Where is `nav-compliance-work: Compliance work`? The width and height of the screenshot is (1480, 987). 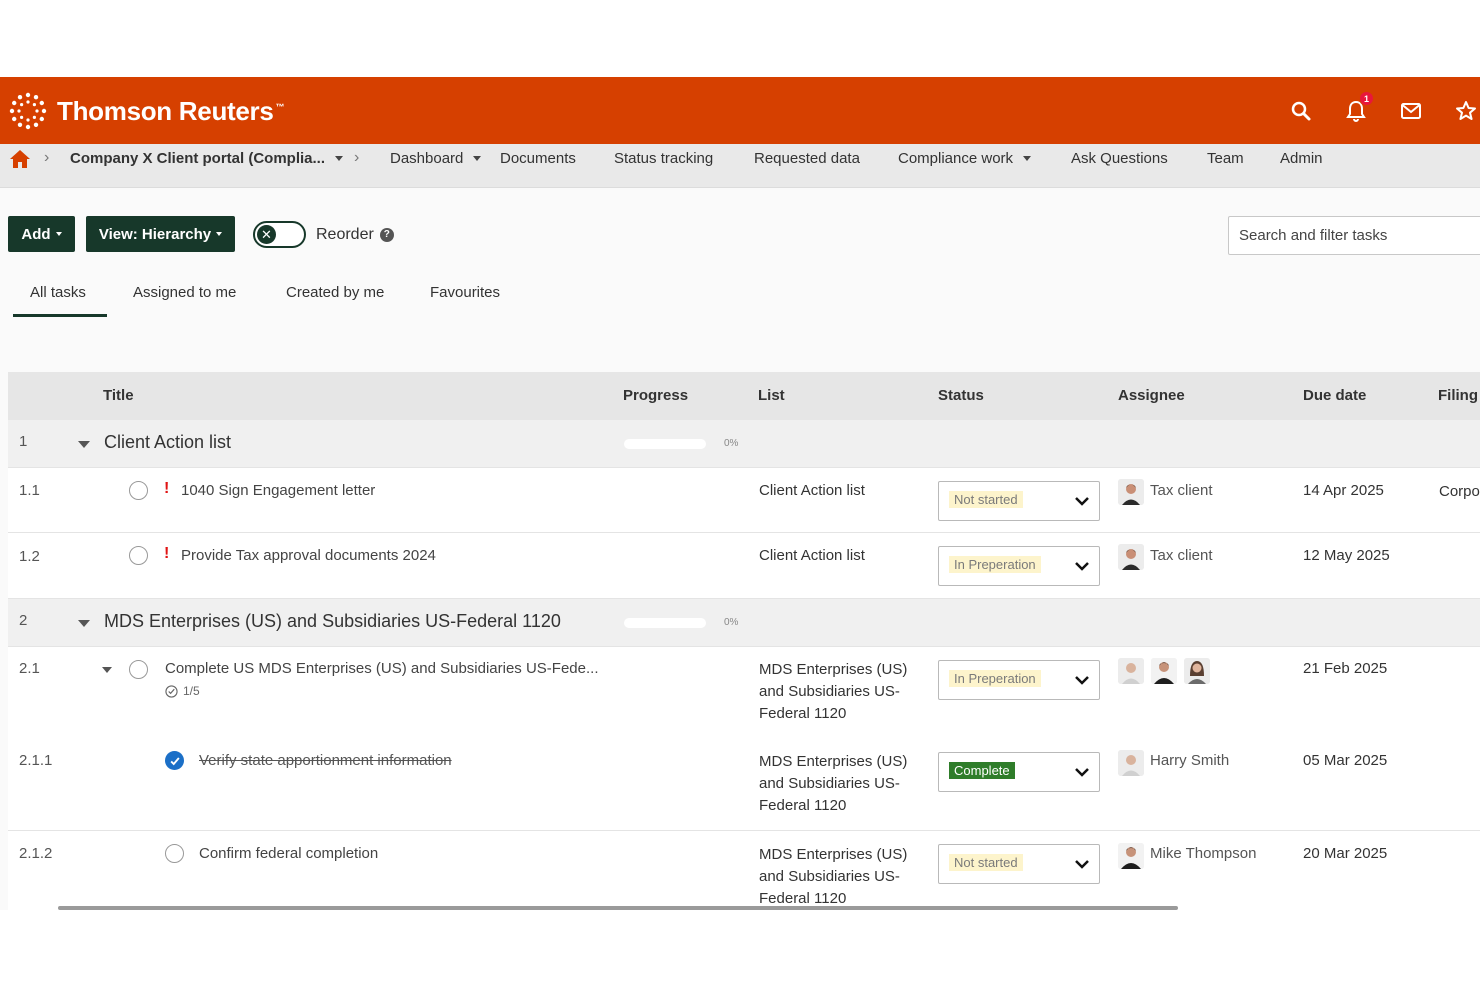 nav-compliance-work: Compliance work is located at coordinates (965, 158).